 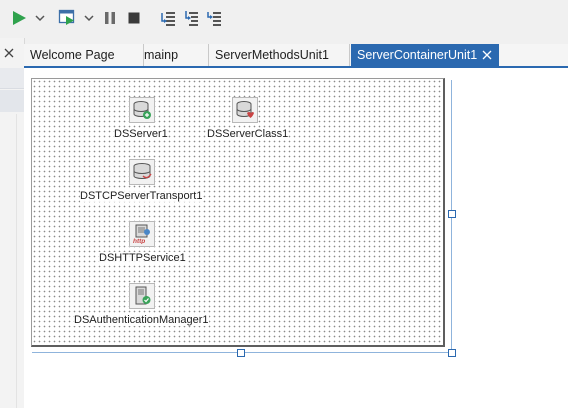 I want to click on trace-into-icon, so click(x=191, y=18).